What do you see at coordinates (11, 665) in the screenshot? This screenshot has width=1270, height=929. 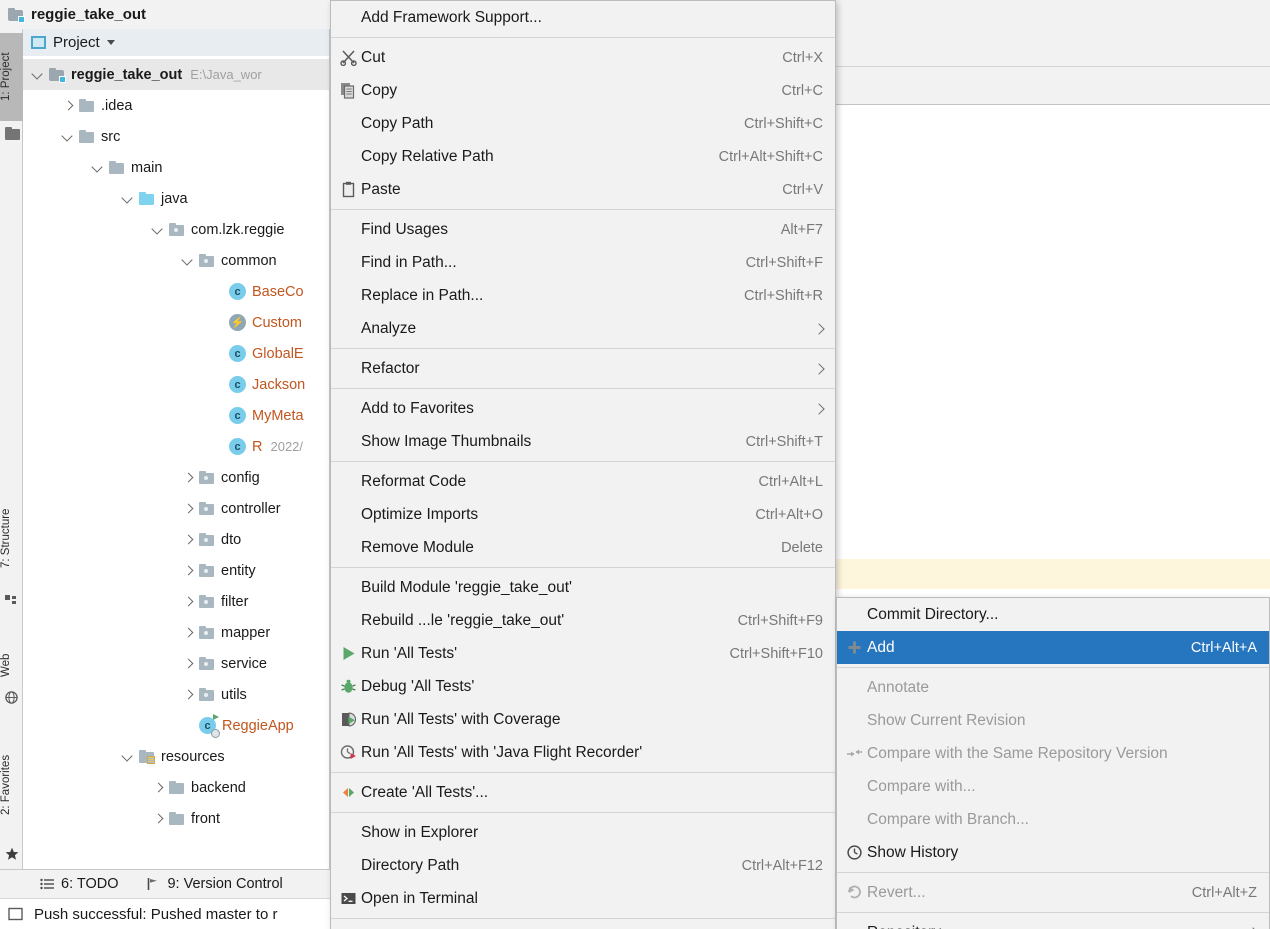 I see `sidebar-item-web: Web` at bounding box center [11, 665].